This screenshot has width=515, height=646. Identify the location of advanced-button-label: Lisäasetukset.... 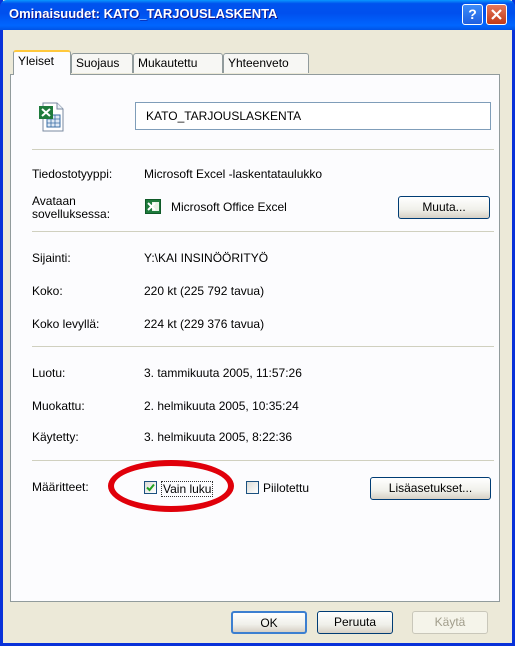
(430, 488).